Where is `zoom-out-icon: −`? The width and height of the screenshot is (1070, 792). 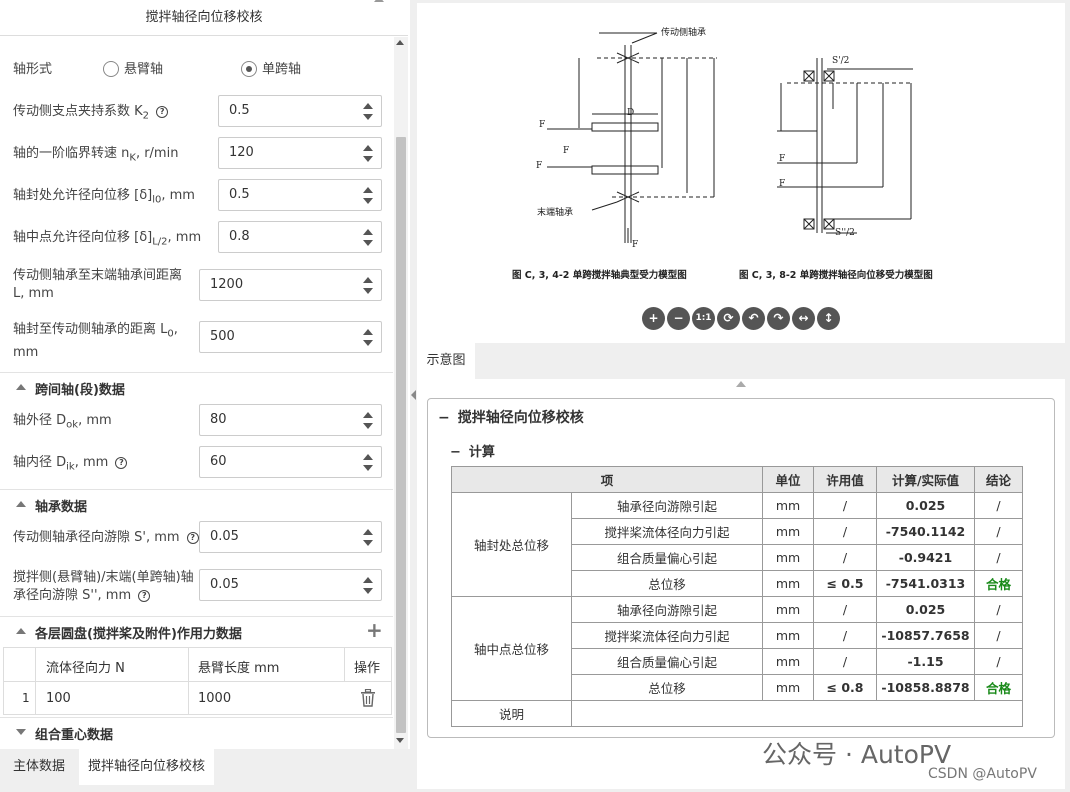
zoom-out-icon: − is located at coordinates (678, 318).